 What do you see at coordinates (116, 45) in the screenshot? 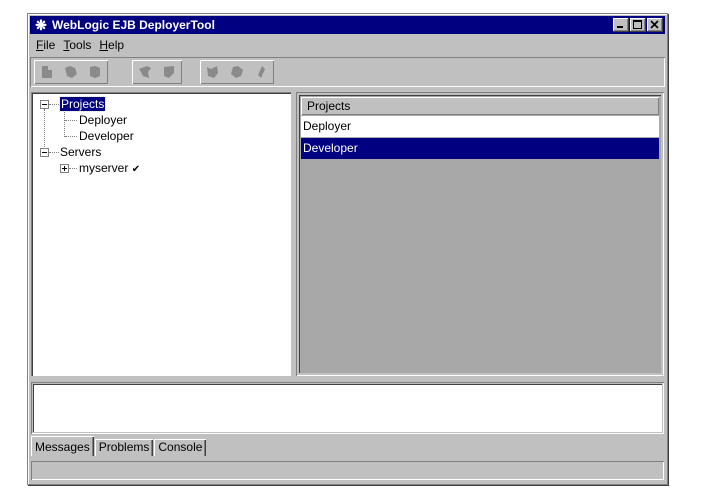
I see `menu-help-label: elp` at bounding box center [116, 45].